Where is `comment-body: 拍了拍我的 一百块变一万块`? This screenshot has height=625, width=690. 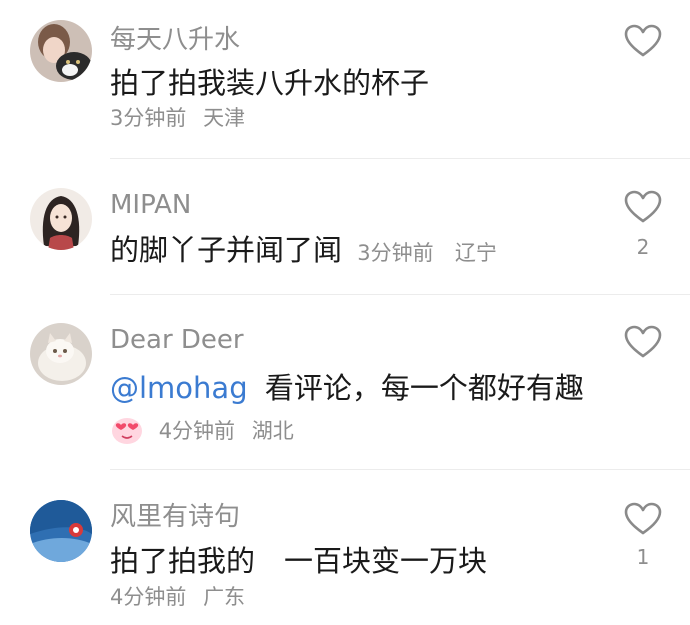 comment-body: 拍了拍我的 一百块变一万块 is located at coordinates (299, 561).